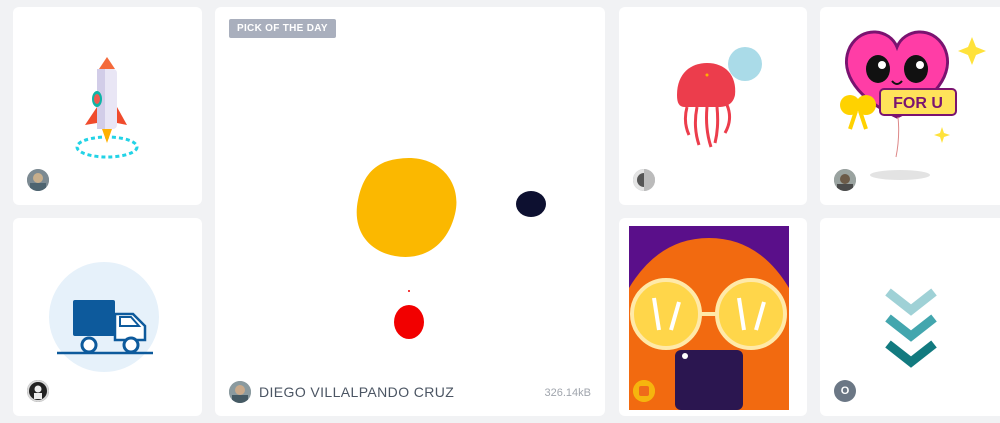  What do you see at coordinates (107, 106) in the screenshot?
I see `card-rocket` at bounding box center [107, 106].